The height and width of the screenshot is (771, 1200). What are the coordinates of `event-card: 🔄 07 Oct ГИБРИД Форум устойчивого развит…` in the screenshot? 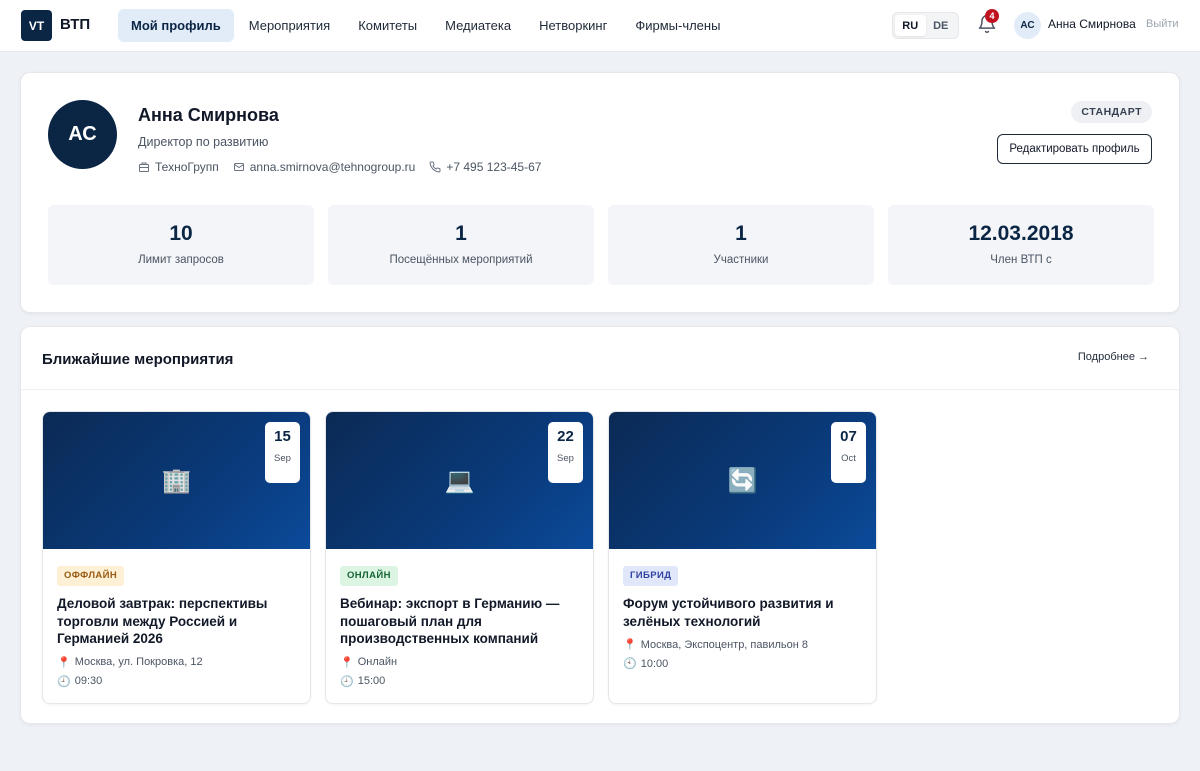 It's located at (742, 557).